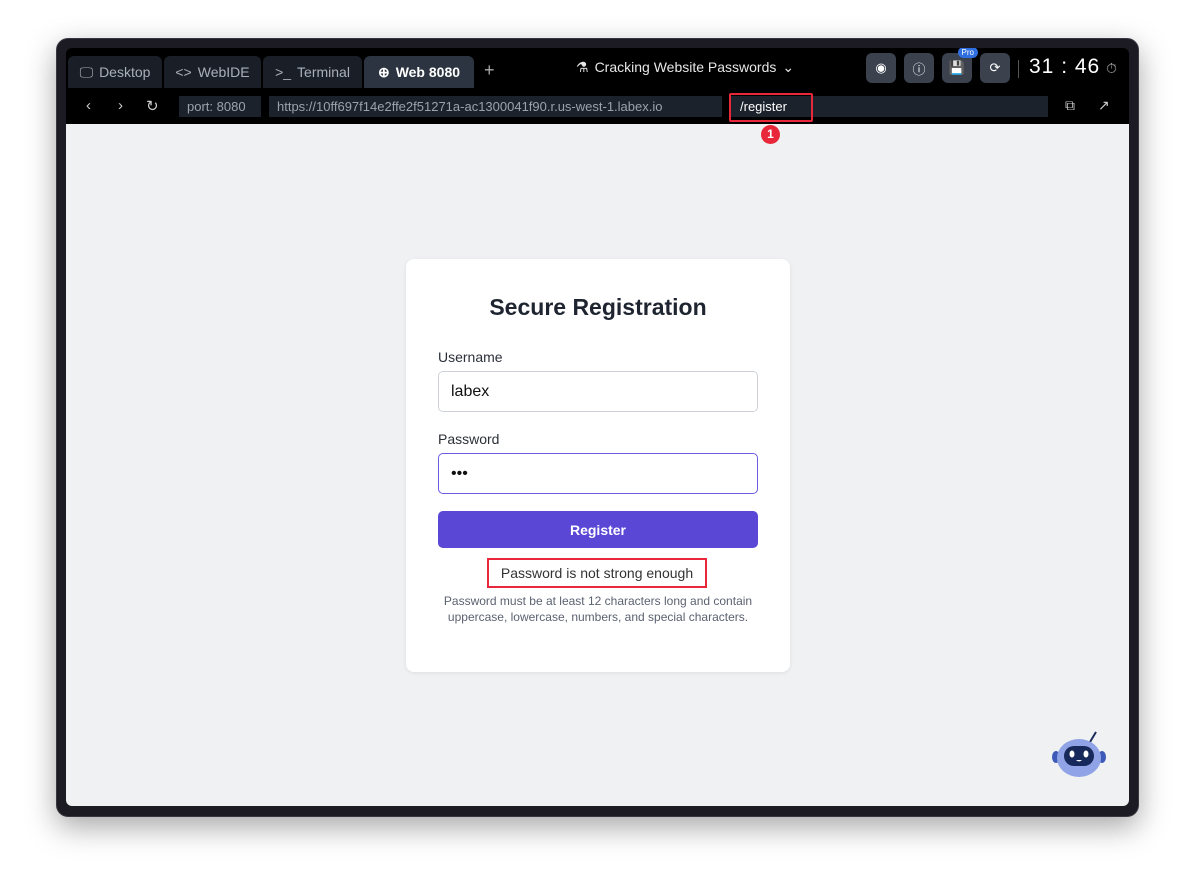 The image size is (1195, 891). I want to click on help-icon: ⓘ, so click(919, 69).